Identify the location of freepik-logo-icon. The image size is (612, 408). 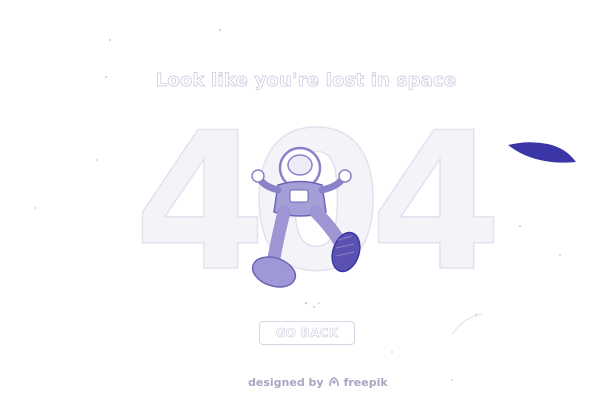
(334, 382).